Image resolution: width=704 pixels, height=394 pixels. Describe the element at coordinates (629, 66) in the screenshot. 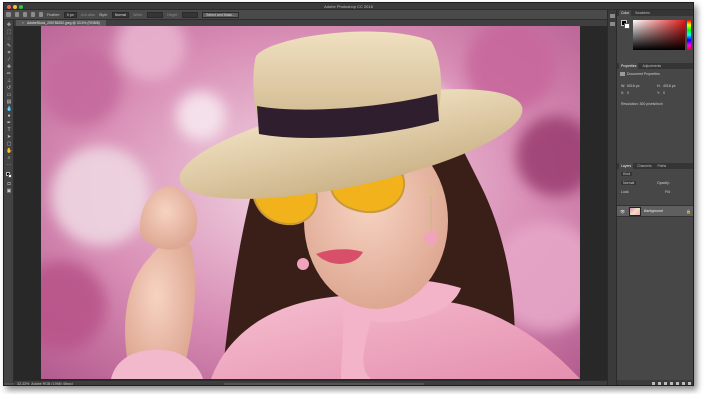

I see `tab-properties: Properties` at that location.